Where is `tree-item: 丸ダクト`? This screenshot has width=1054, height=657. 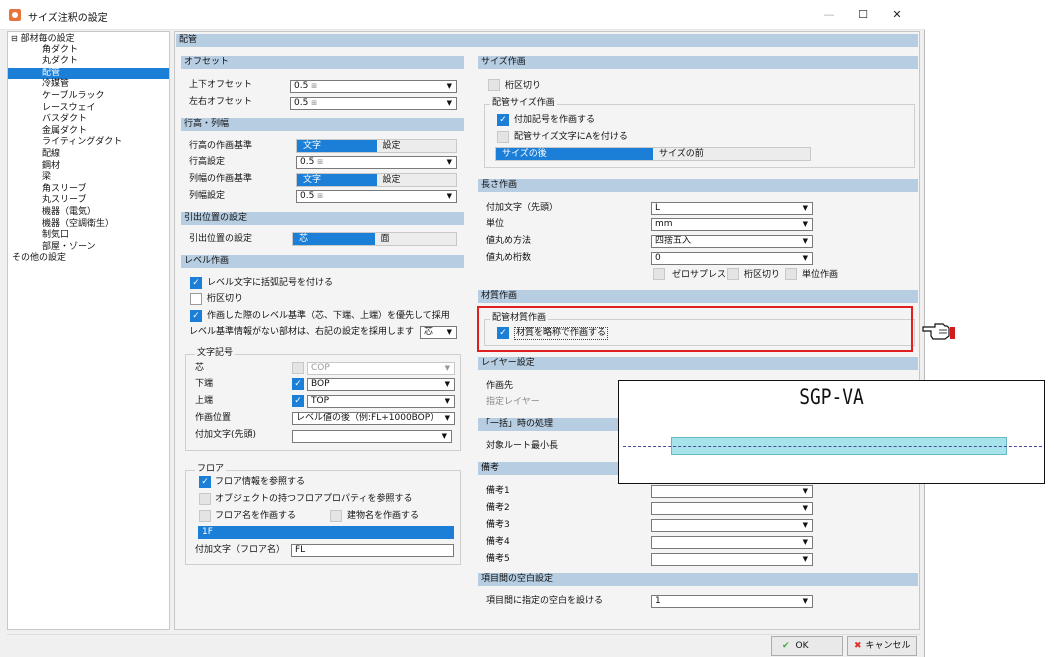 tree-item: 丸ダクト is located at coordinates (88, 62).